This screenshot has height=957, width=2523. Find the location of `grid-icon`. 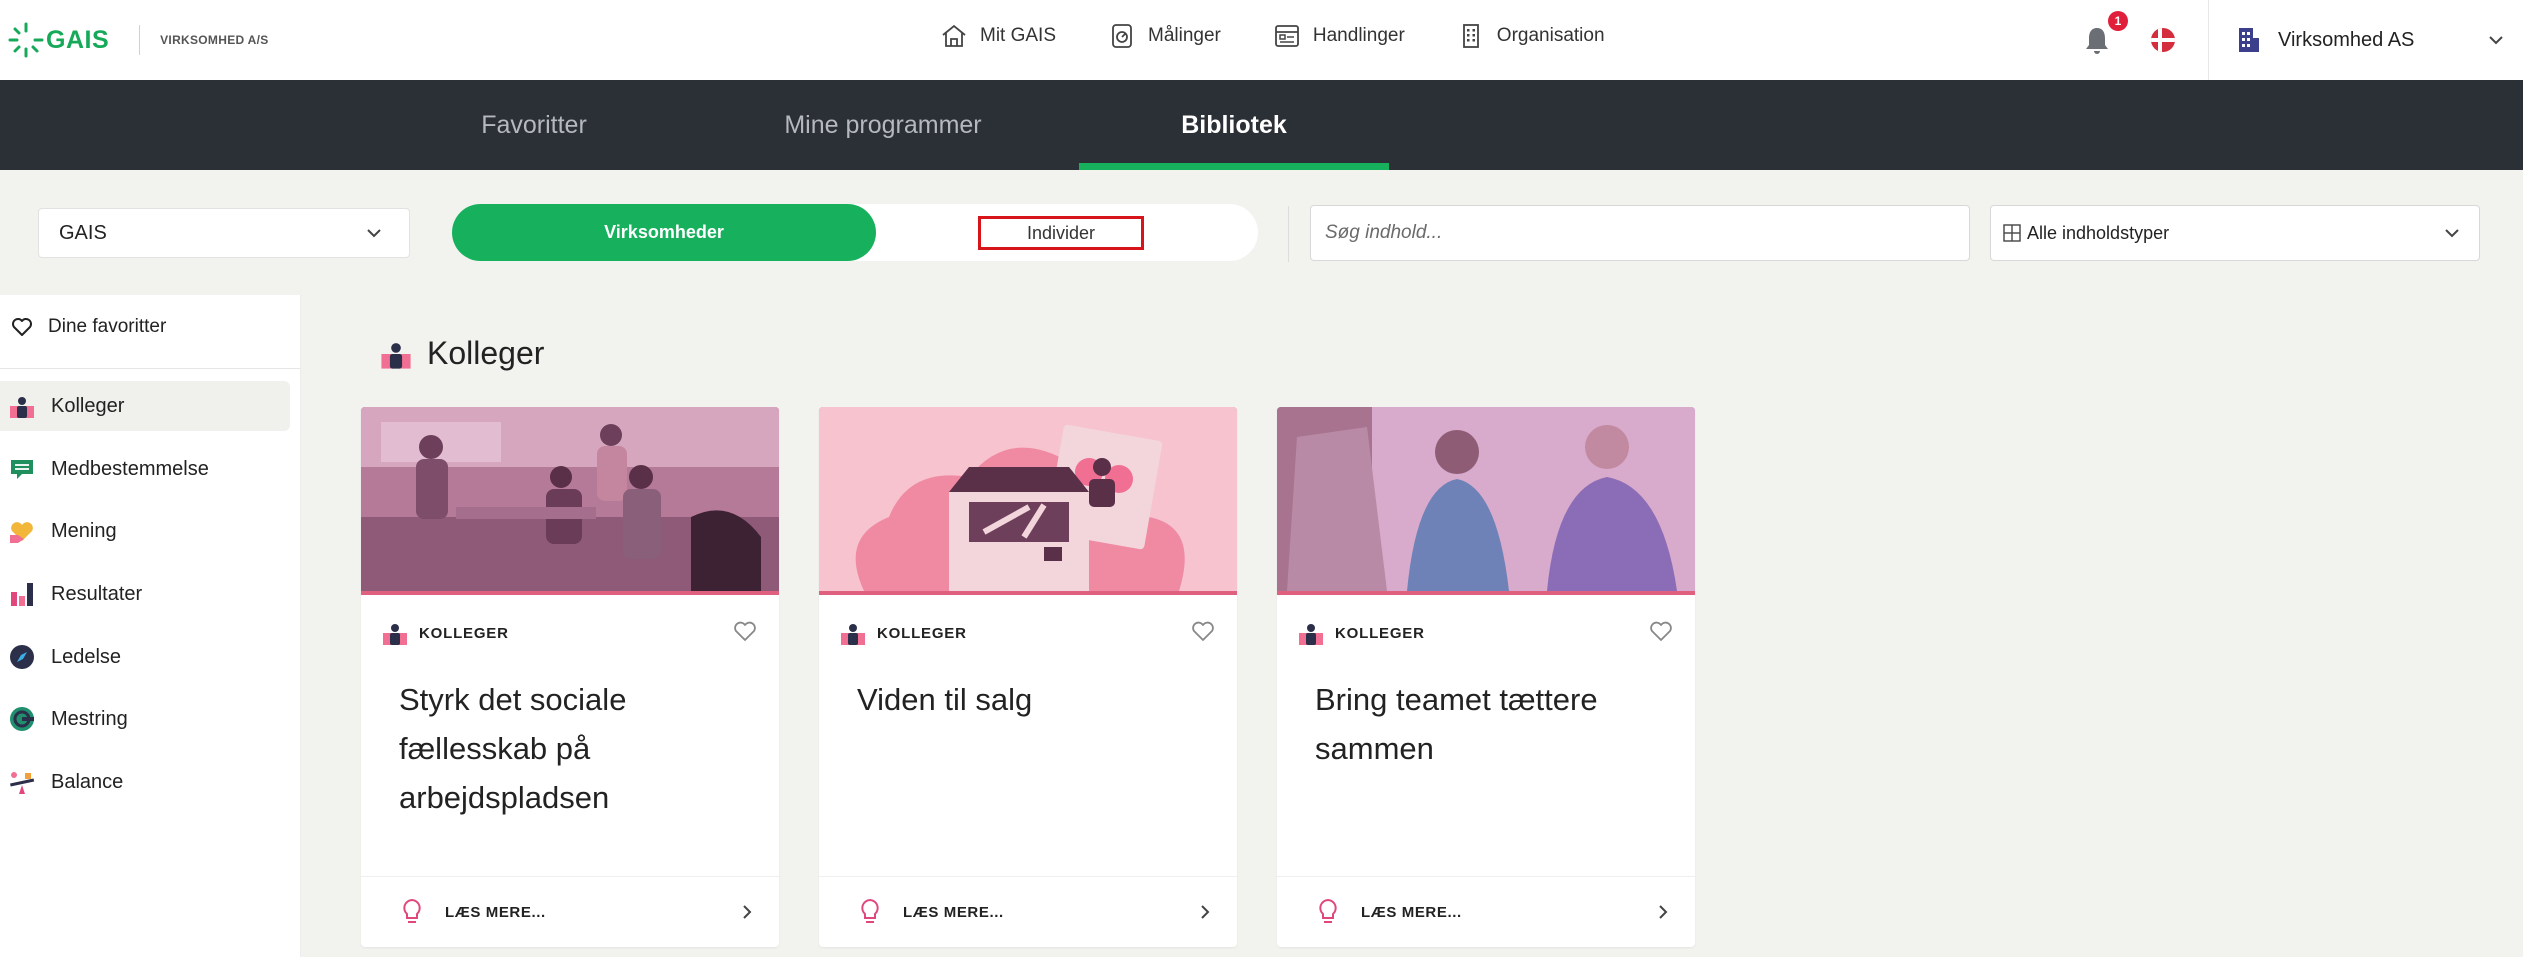

grid-icon is located at coordinates (2012, 233).